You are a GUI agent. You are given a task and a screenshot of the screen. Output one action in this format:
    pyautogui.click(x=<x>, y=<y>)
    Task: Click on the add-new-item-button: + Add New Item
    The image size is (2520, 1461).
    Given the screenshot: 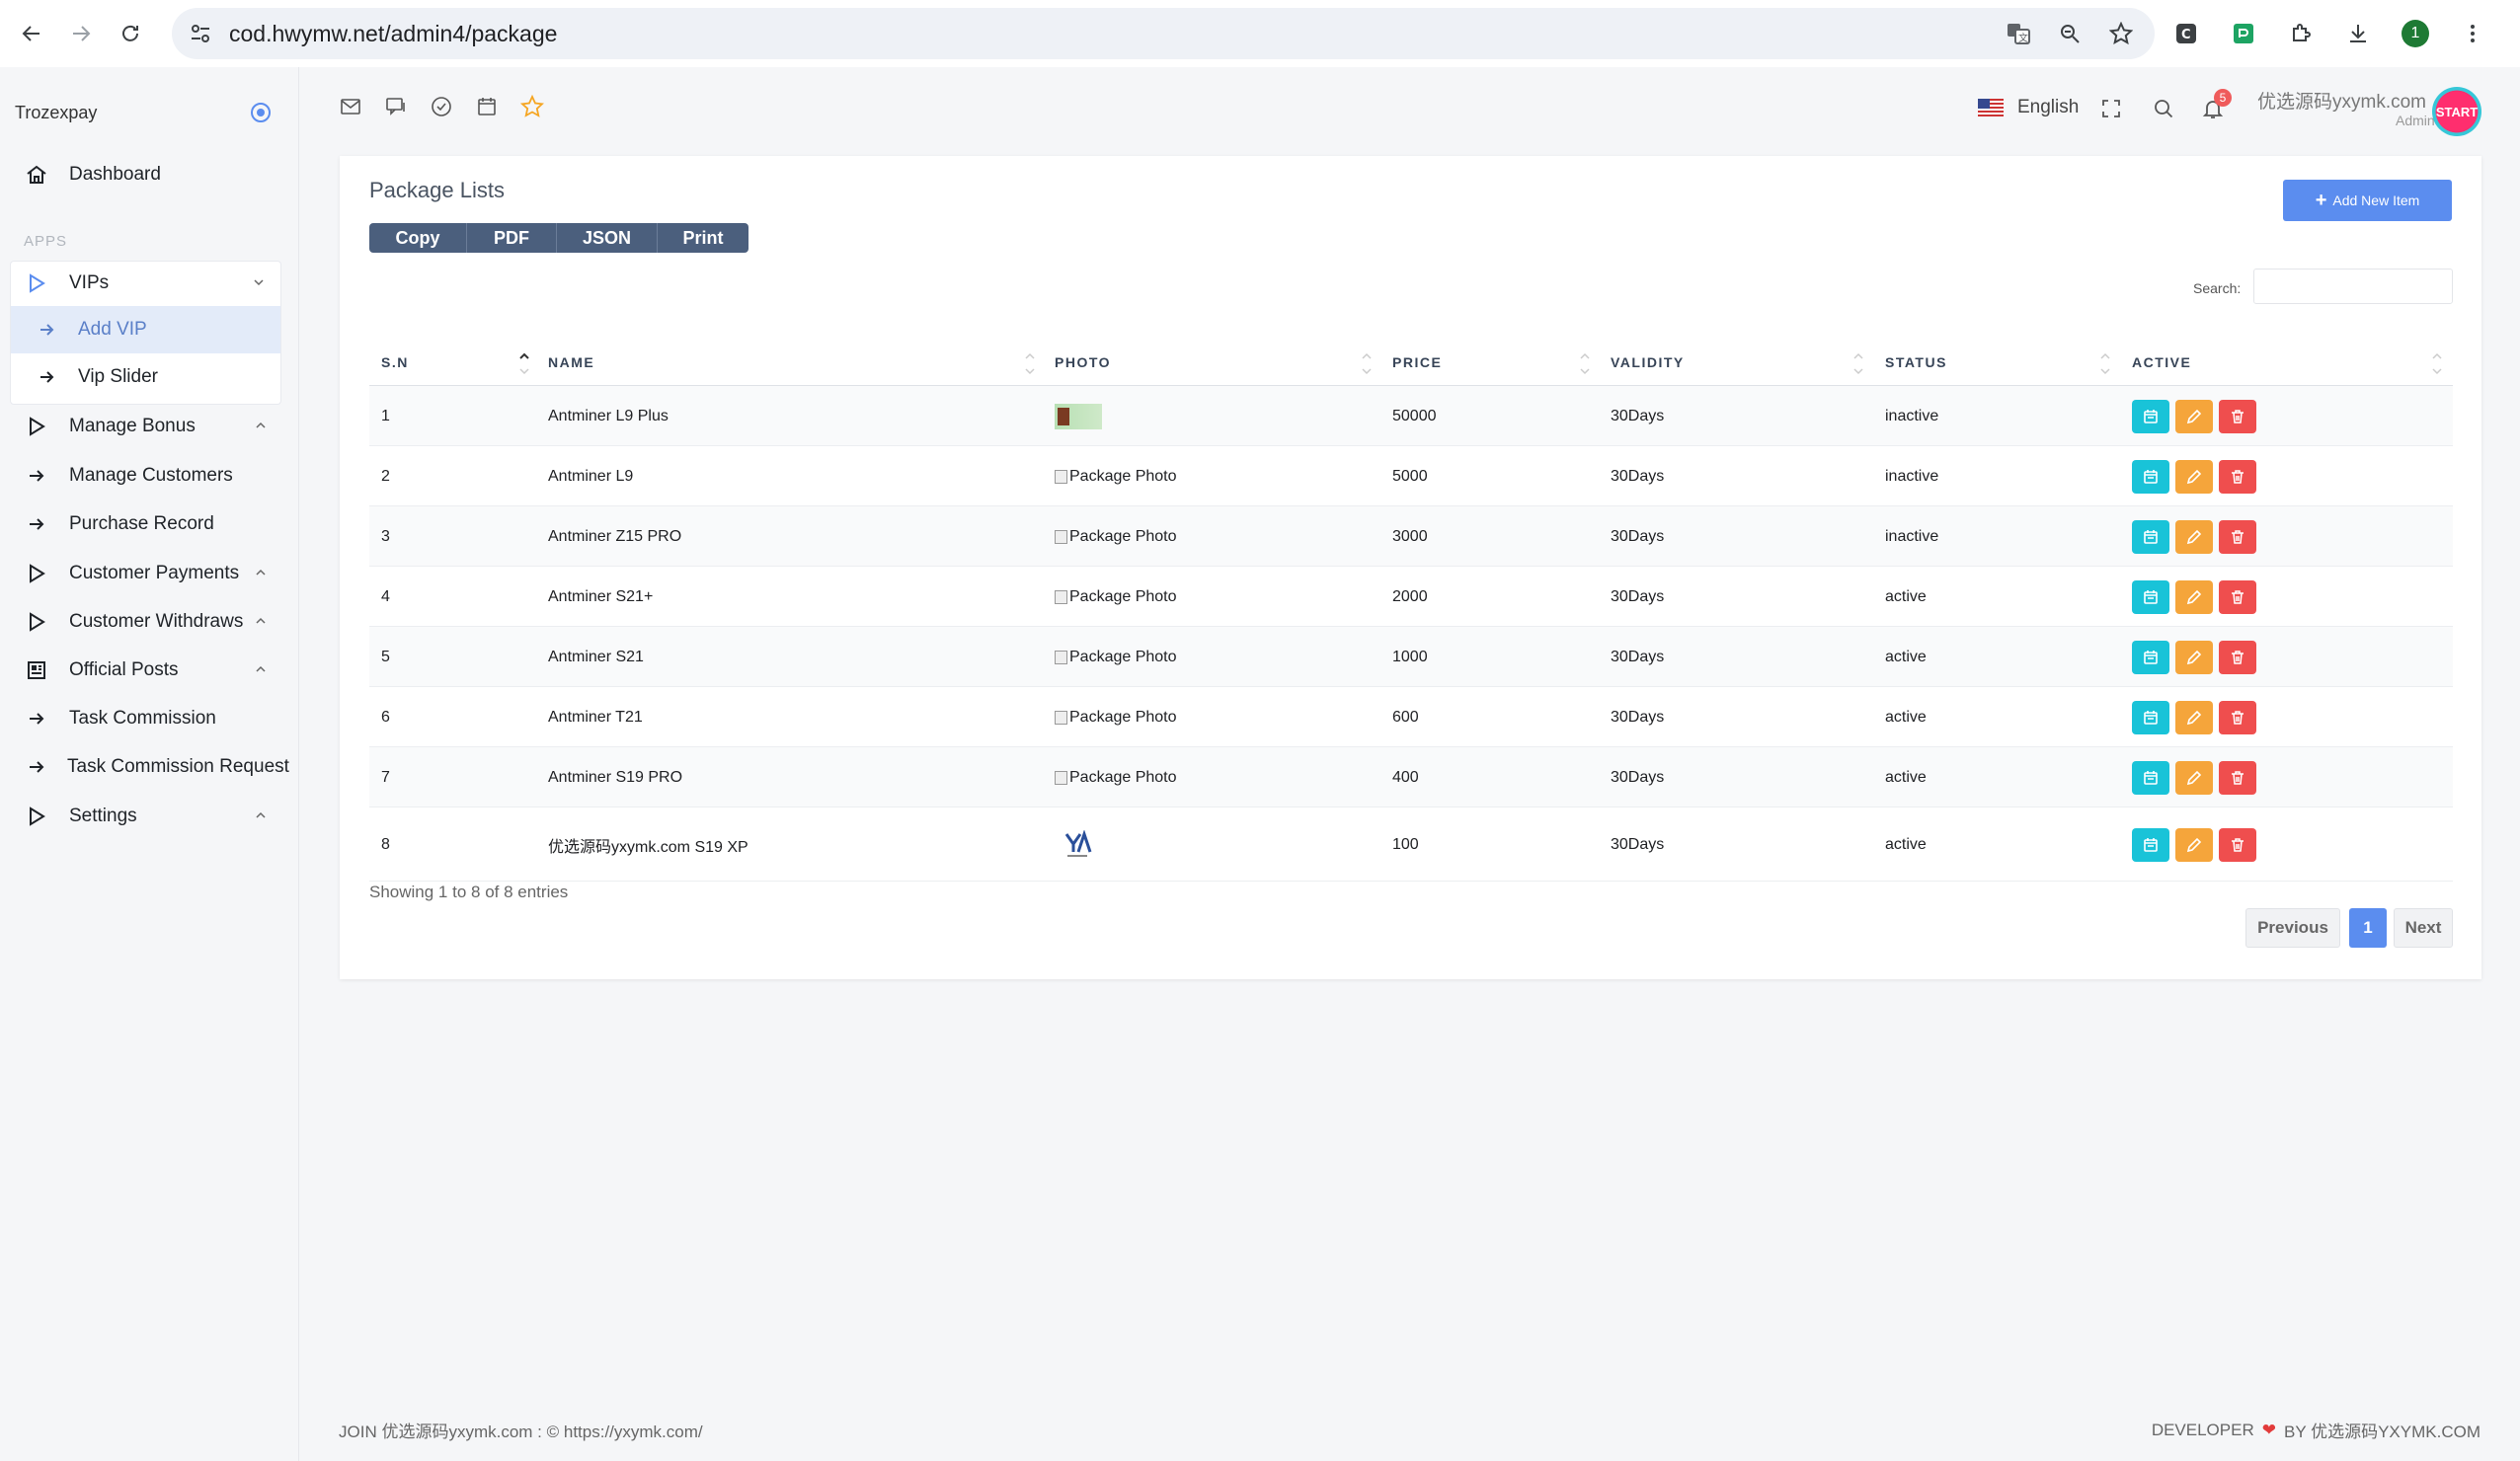 What is the action you would take?
    pyautogui.click(x=2367, y=200)
    